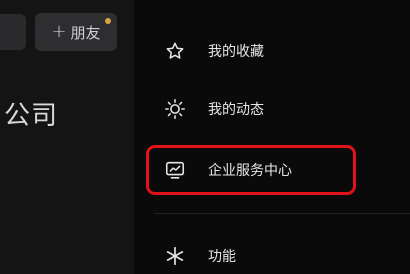  What do you see at coordinates (108, 21) in the screenshot?
I see `notification-dot` at bounding box center [108, 21].